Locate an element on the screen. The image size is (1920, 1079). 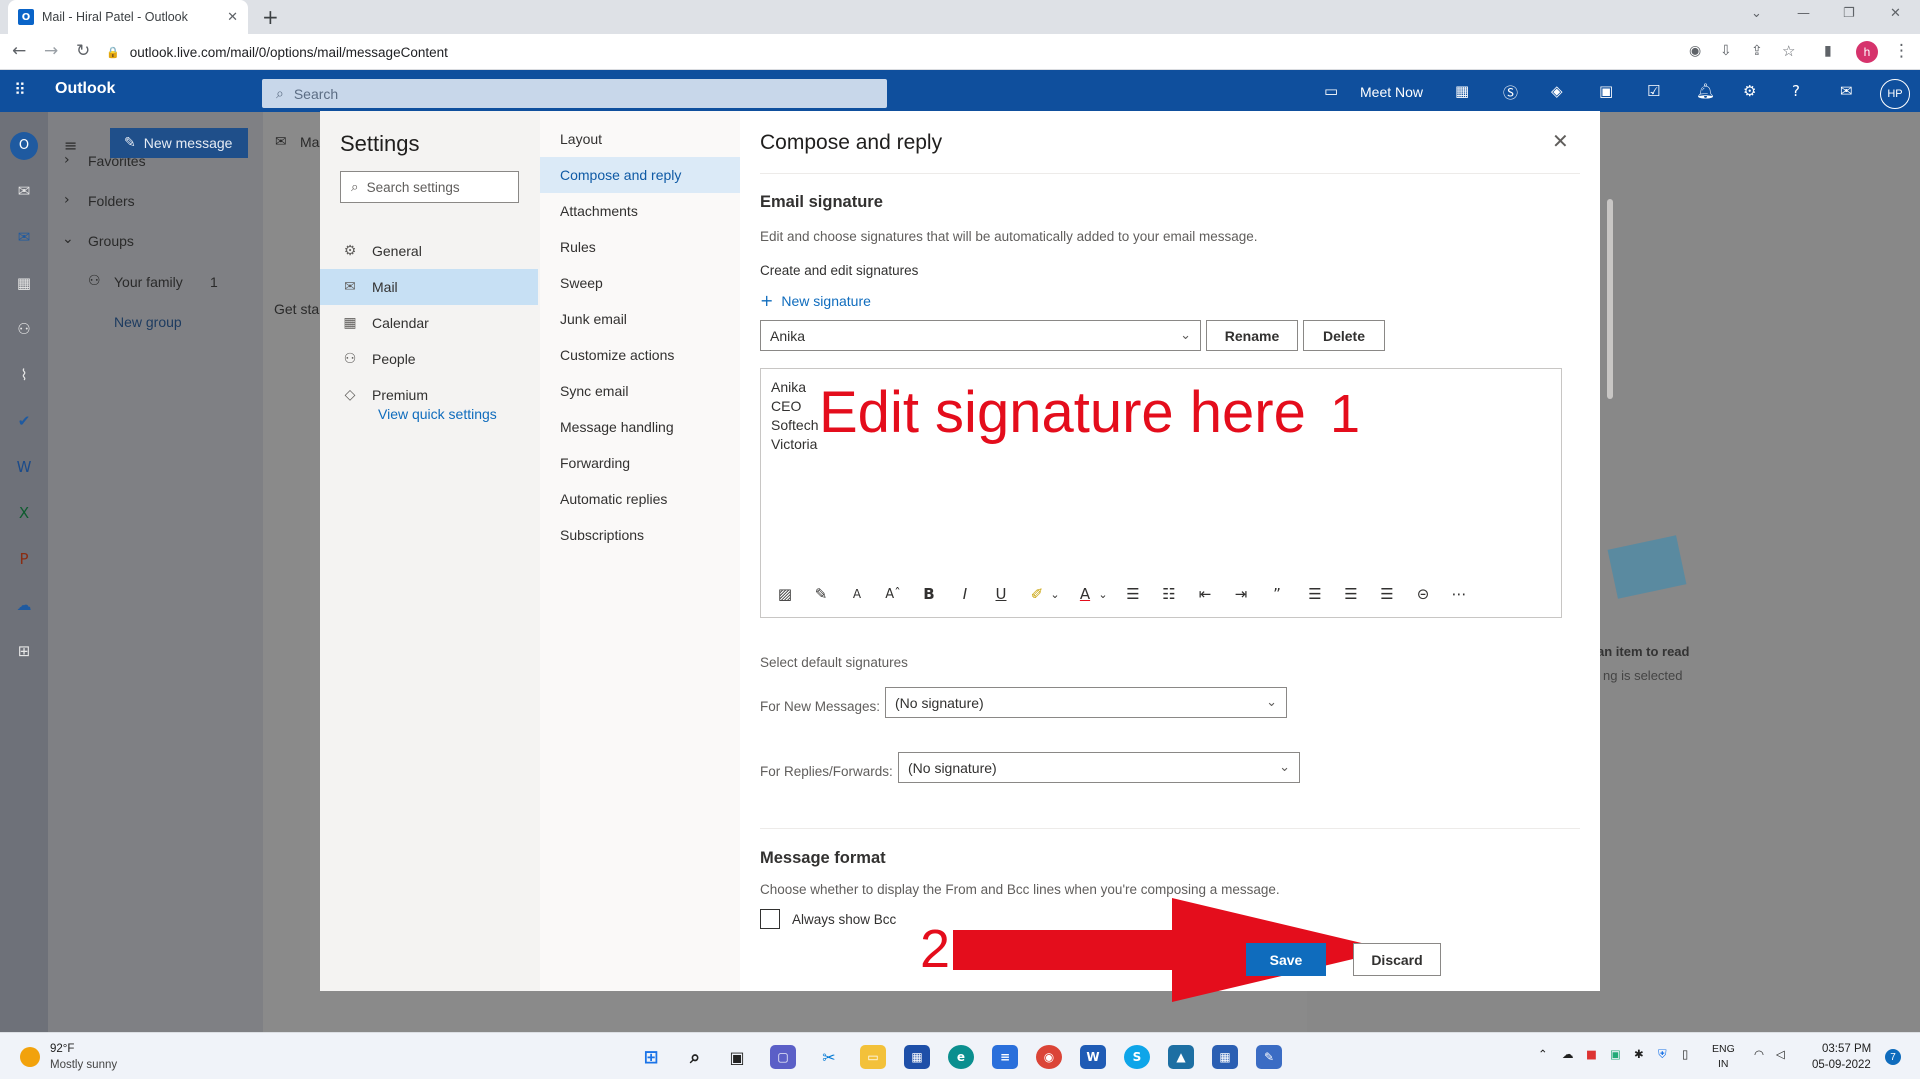
edge-icon: e is located at coordinates (961, 1057).